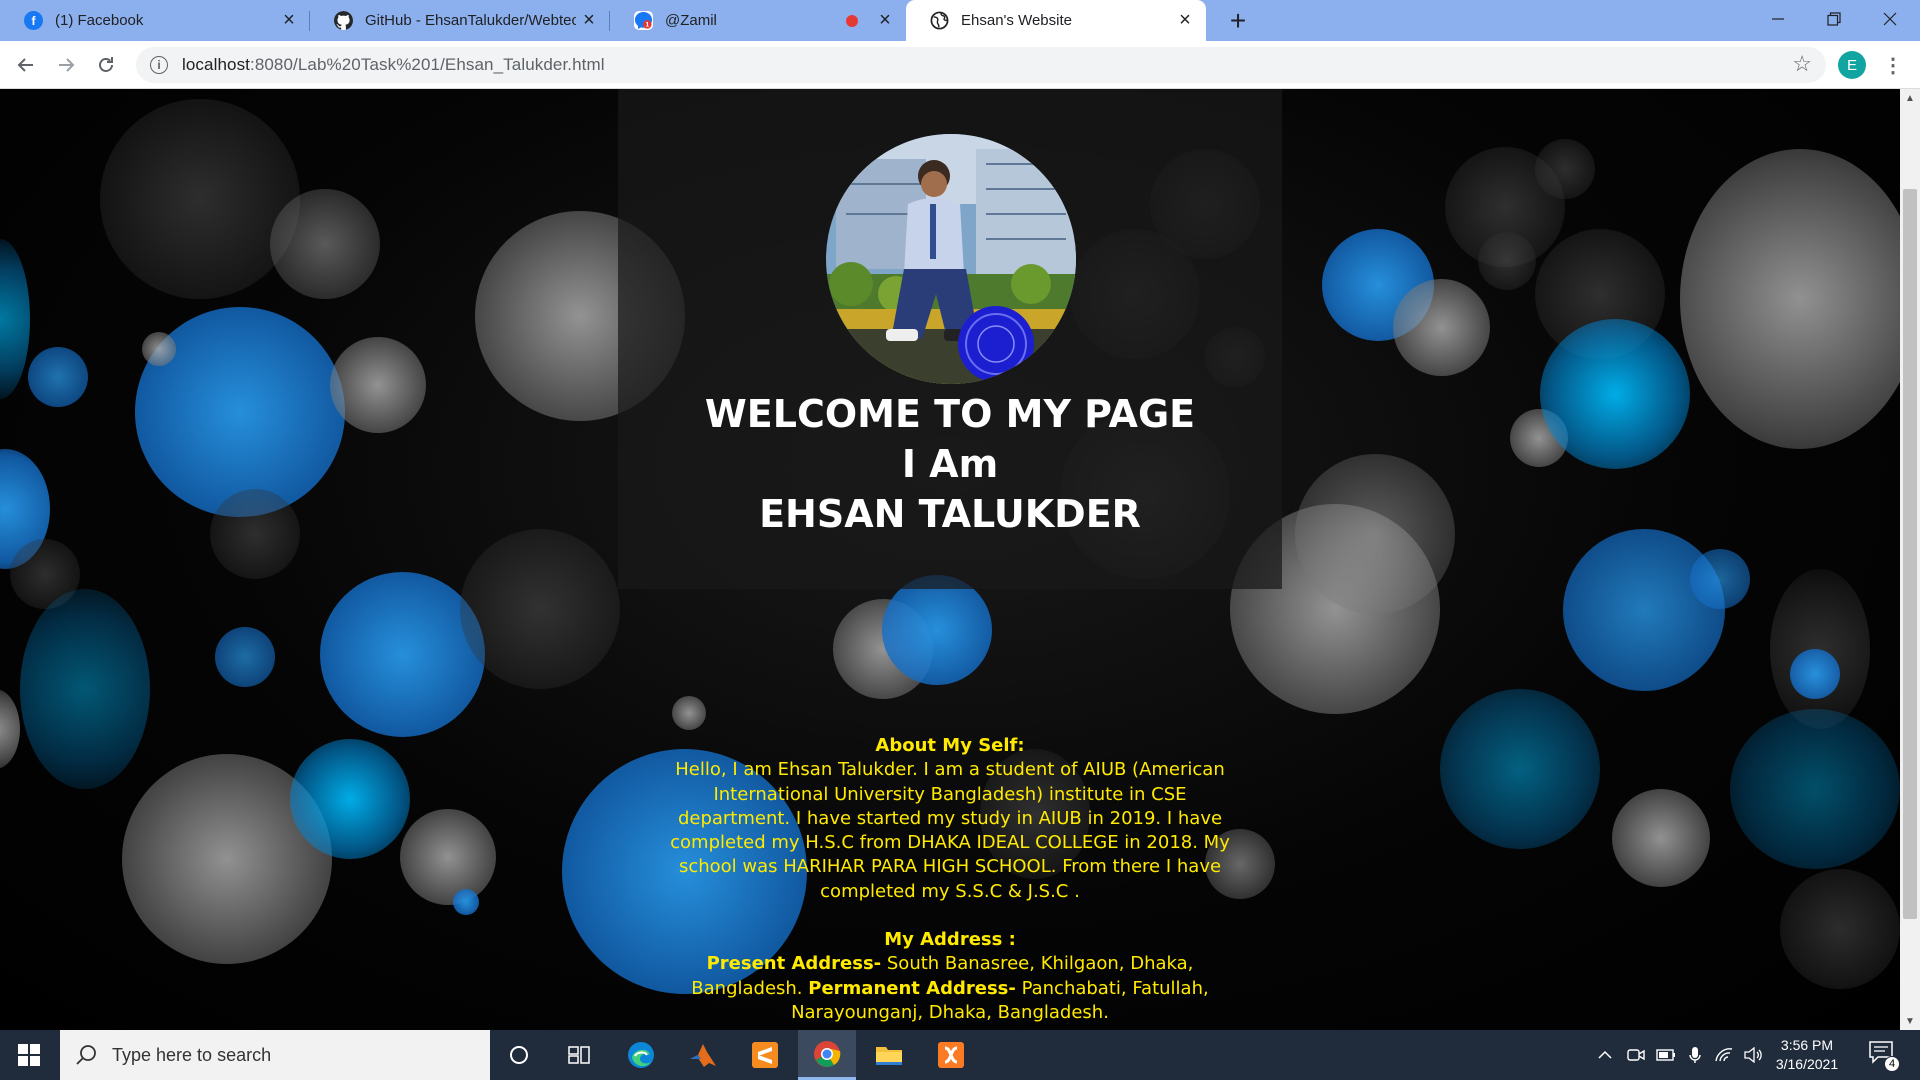  What do you see at coordinates (1910, 1021) in the screenshot?
I see `scroll-down-arrow-icon: ▼` at bounding box center [1910, 1021].